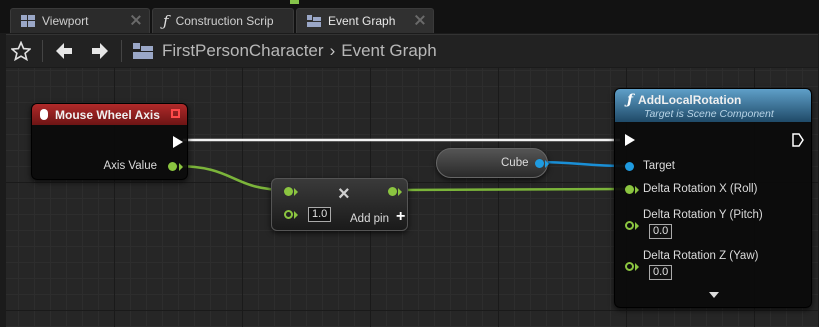 Image resolution: width=819 pixels, height=327 pixels. Describe the element at coordinates (700, 189) in the screenshot. I see `delta-rotation-x-label: Delta Rotation X (Roll)` at that location.